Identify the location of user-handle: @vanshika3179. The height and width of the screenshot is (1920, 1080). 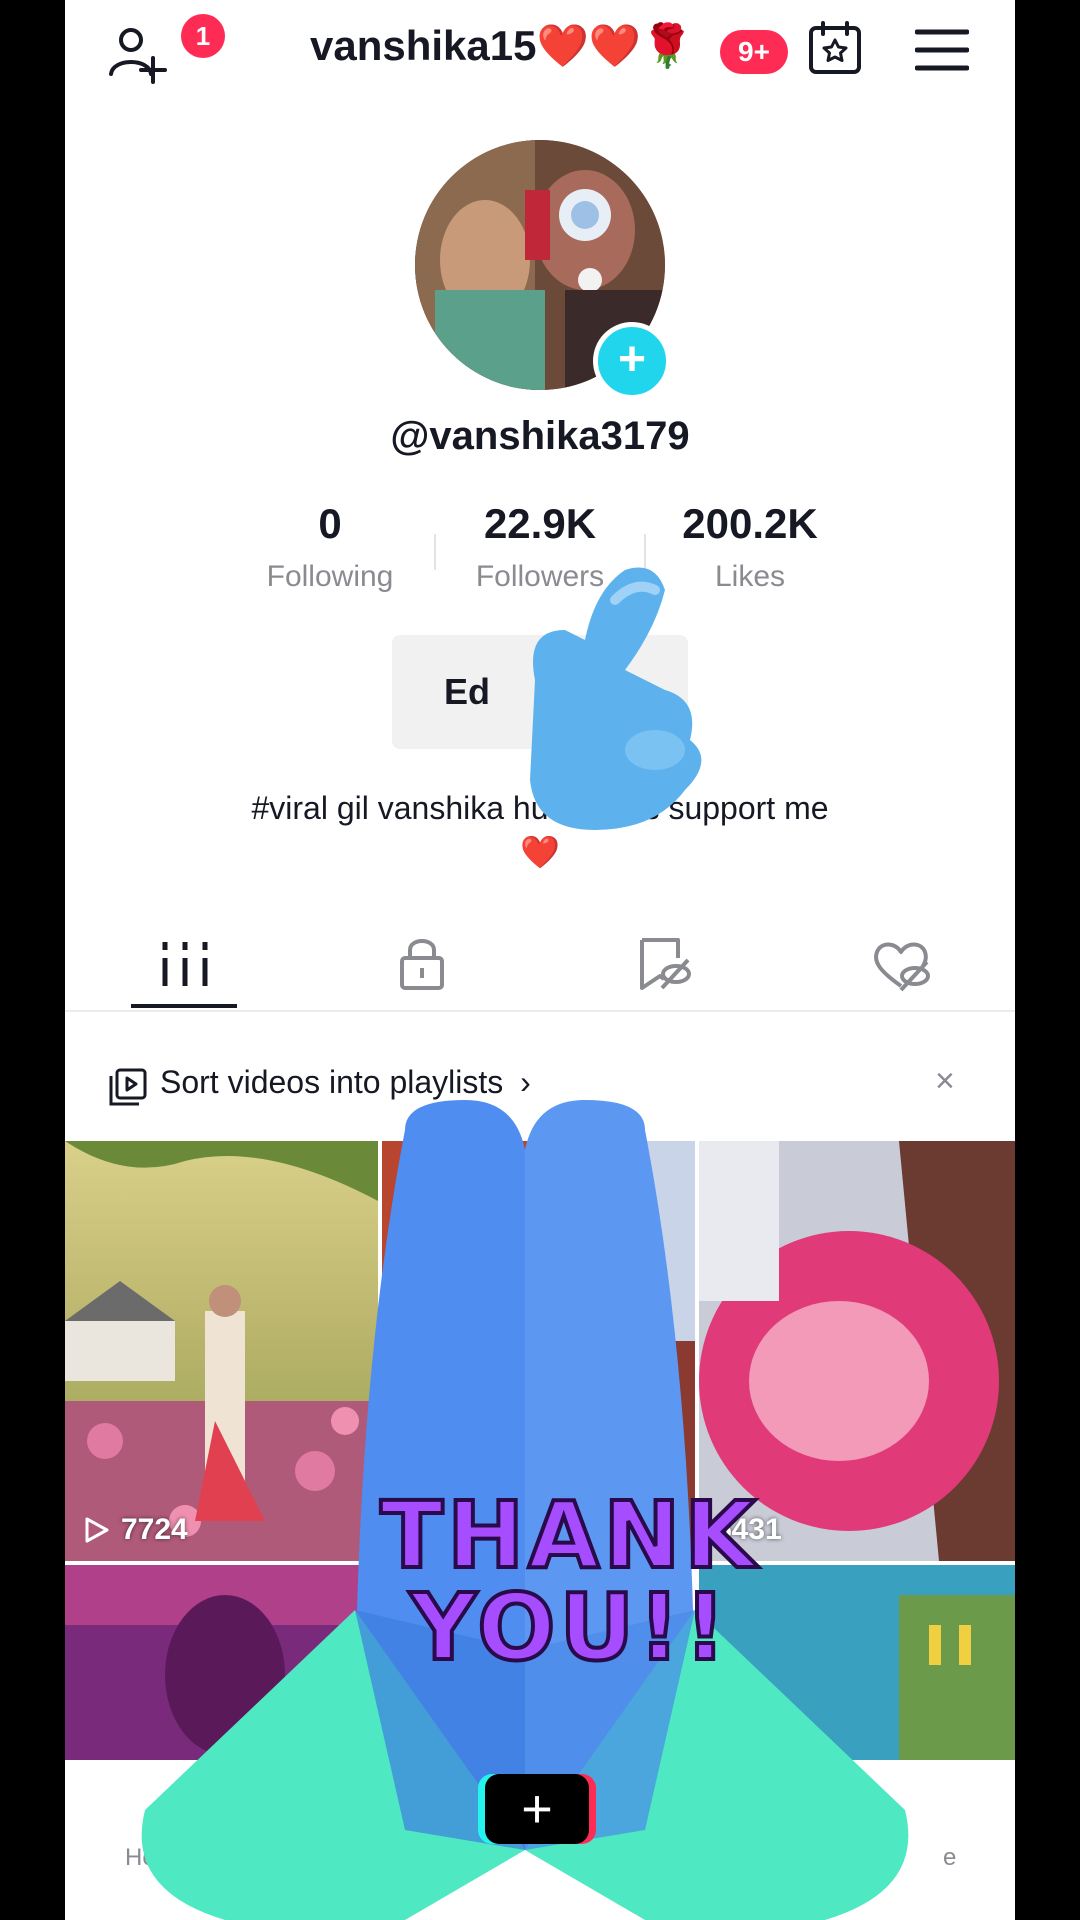
(540, 436).